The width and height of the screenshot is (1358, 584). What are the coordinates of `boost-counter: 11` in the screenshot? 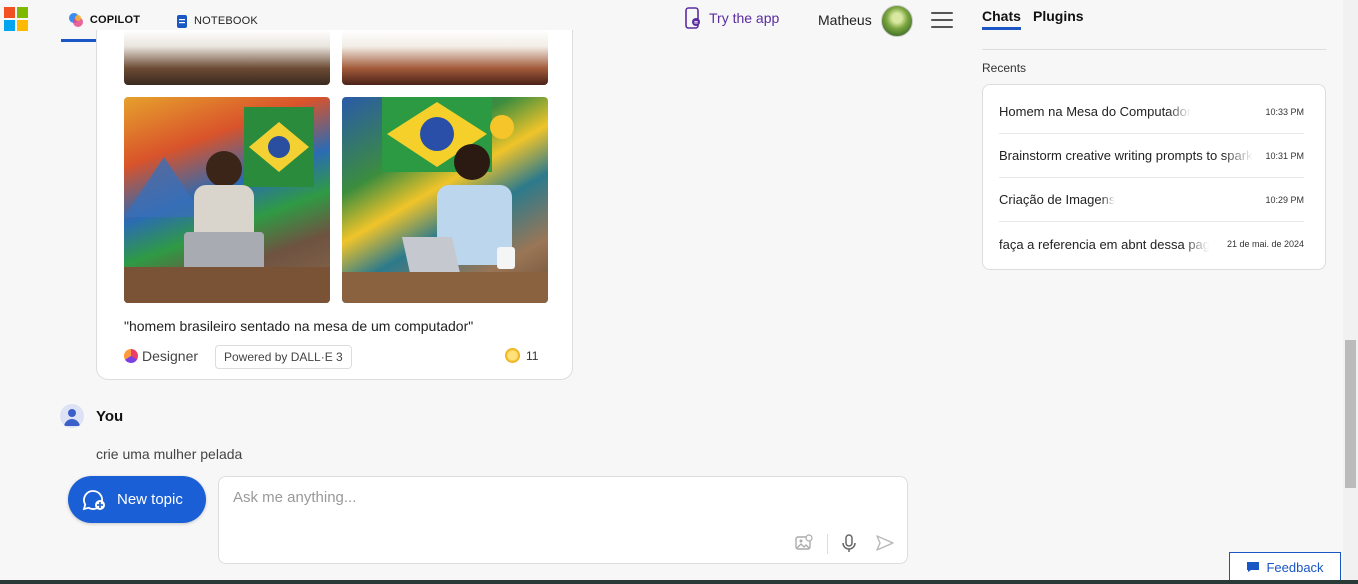 It's located at (521, 355).